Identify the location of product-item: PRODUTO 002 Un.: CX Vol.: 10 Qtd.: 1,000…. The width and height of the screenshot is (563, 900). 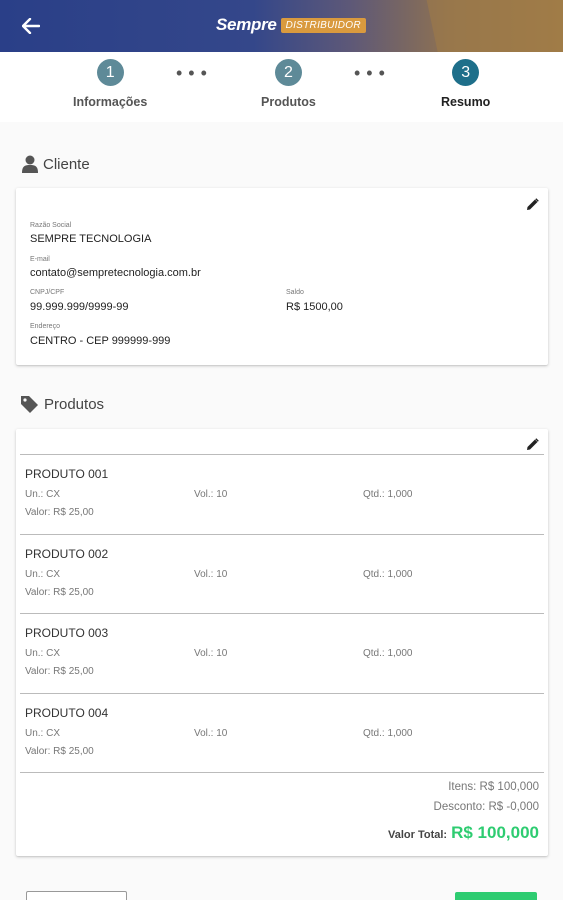
(282, 574).